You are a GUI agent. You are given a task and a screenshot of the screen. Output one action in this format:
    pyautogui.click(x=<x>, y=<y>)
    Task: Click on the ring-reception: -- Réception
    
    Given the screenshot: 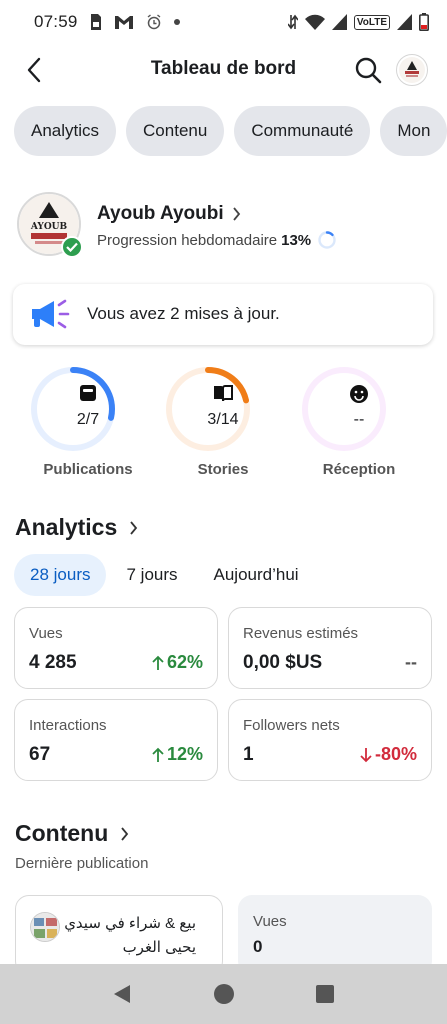 What is the action you would take?
    pyautogui.click(x=359, y=424)
    